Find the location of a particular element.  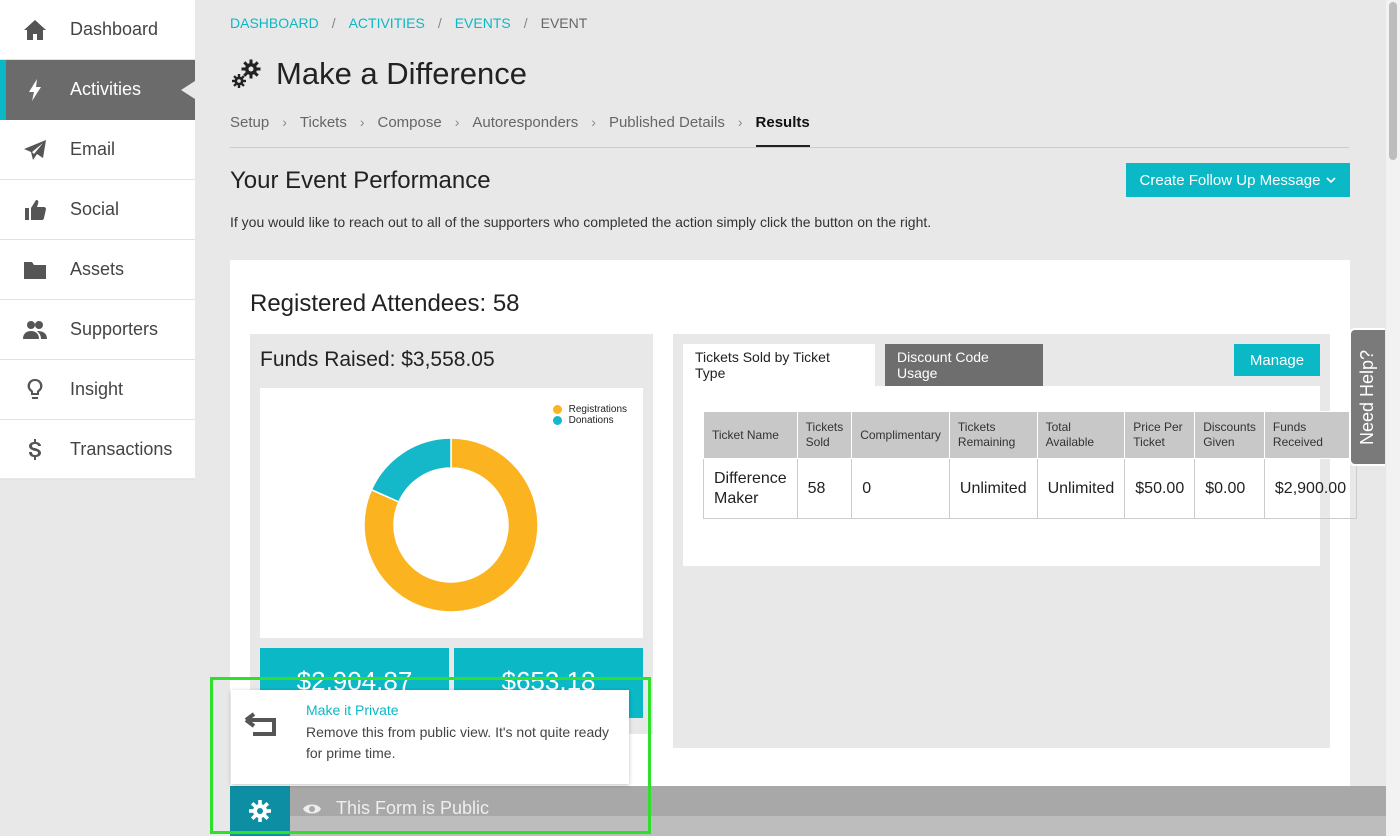

gear-icon is located at coordinates (260, 811).